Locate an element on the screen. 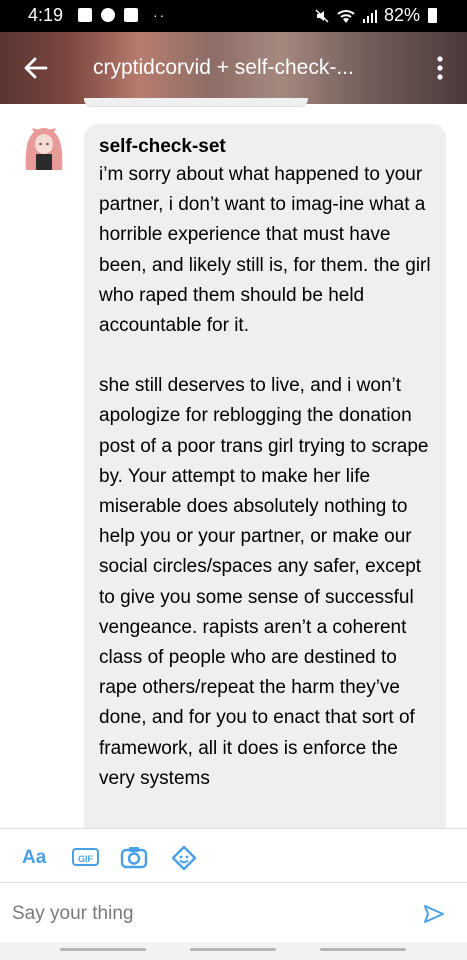  text-format-button: Aa is located at coordinates (34, 858).